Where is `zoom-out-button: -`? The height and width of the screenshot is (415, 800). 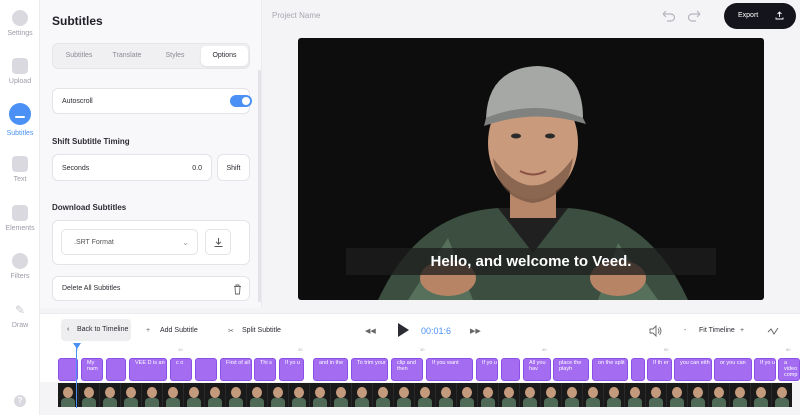
zoom-out-button: - is located at coordinates (685, 330).